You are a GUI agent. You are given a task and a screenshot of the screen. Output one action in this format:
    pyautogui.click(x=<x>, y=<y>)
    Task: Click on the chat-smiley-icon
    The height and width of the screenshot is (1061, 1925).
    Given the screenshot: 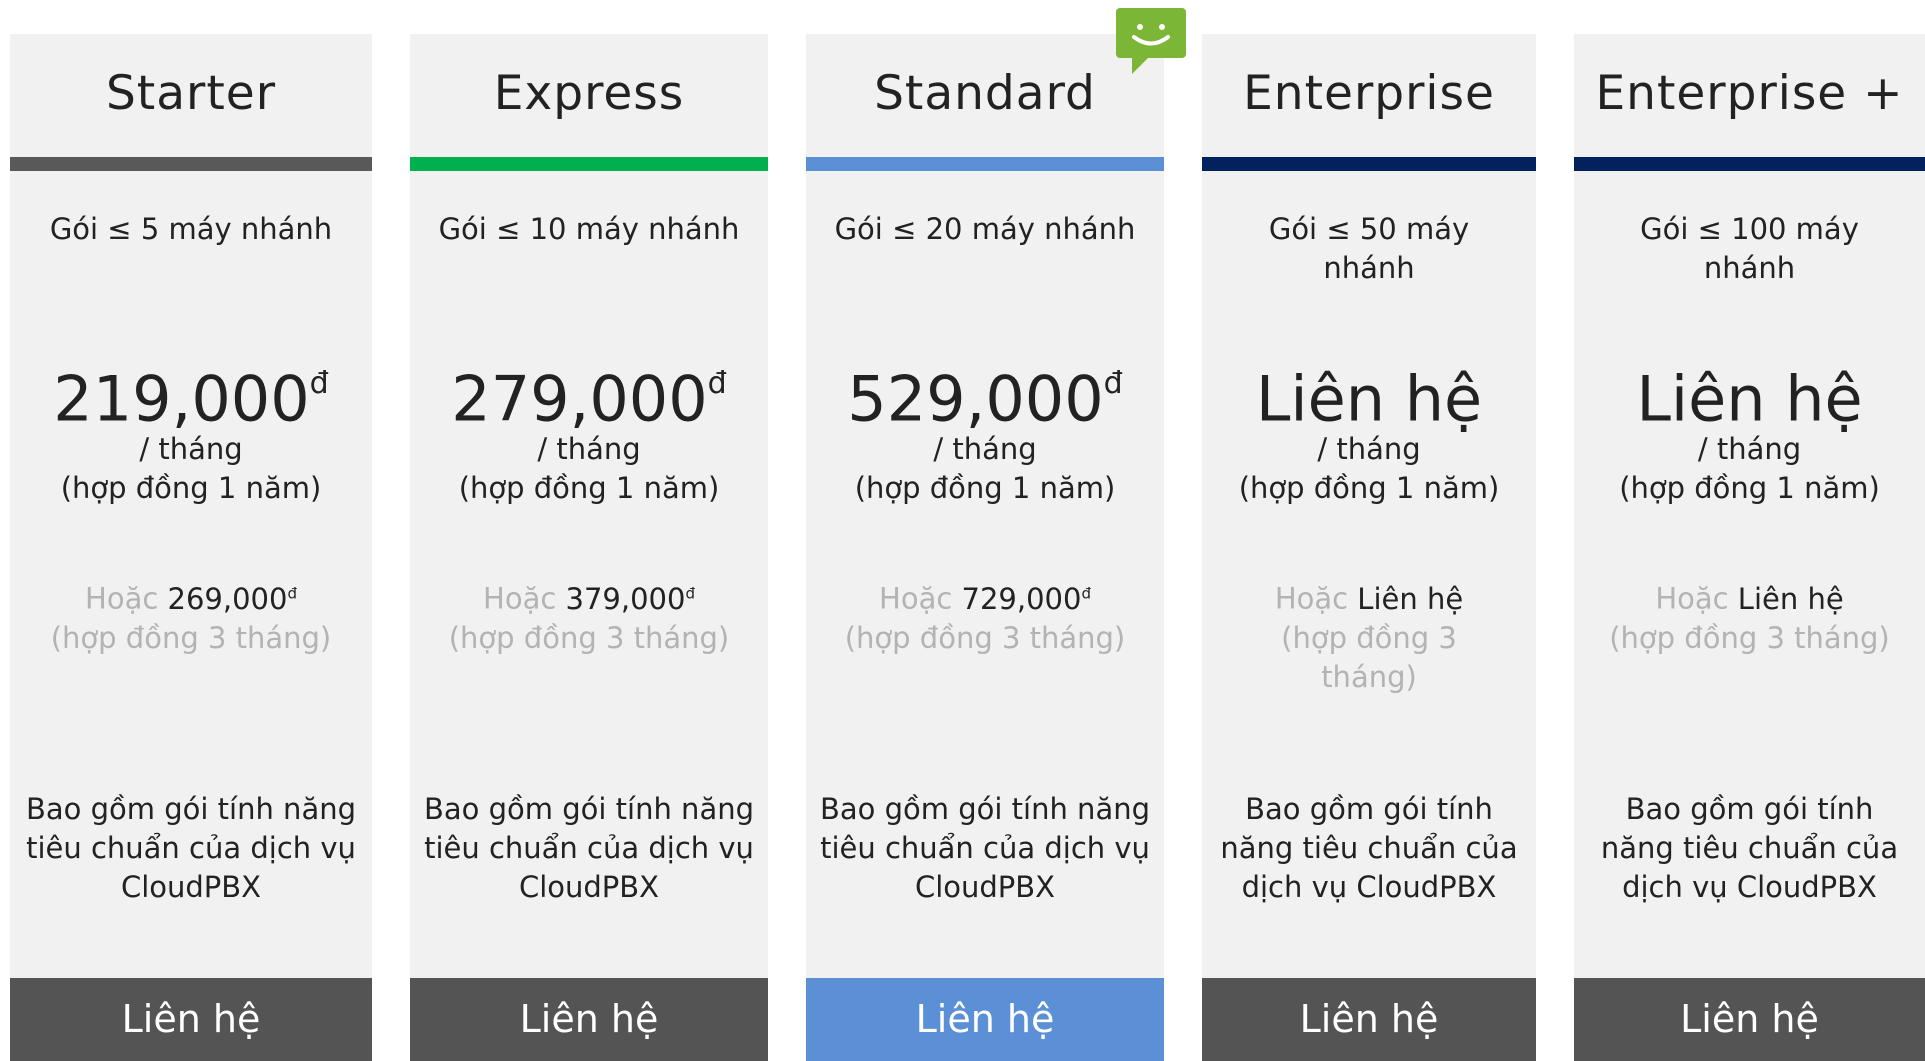 What is the action you would take?
    pyautogui.click(x=1151, y=41)
    